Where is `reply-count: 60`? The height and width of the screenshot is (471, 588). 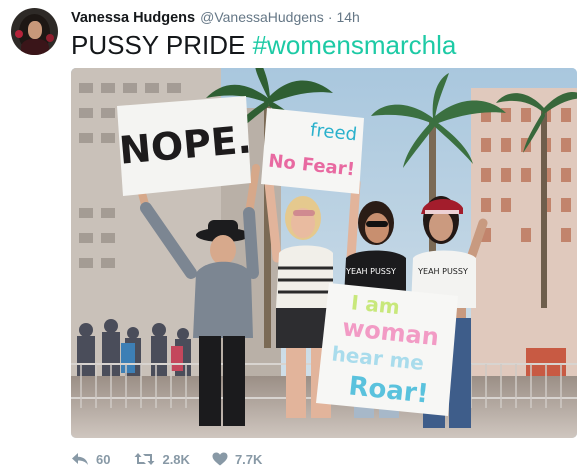 reply-count: 60 is located at coordinates (103, 459).